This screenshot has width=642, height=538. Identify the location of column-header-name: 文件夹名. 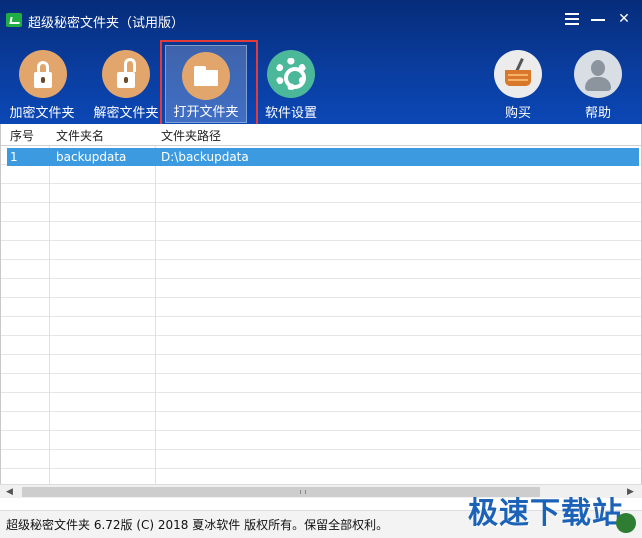
(80, 135).